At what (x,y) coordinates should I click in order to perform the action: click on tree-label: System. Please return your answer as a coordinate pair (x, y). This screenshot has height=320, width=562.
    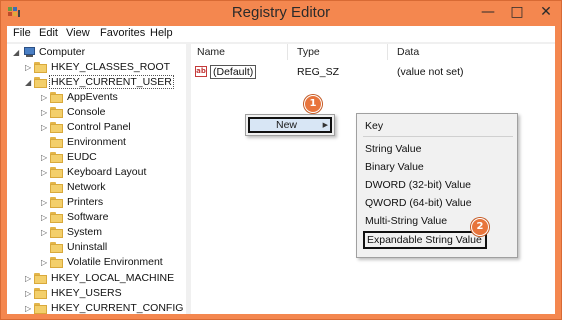
    Looking at the image, I should click on (85, 232).